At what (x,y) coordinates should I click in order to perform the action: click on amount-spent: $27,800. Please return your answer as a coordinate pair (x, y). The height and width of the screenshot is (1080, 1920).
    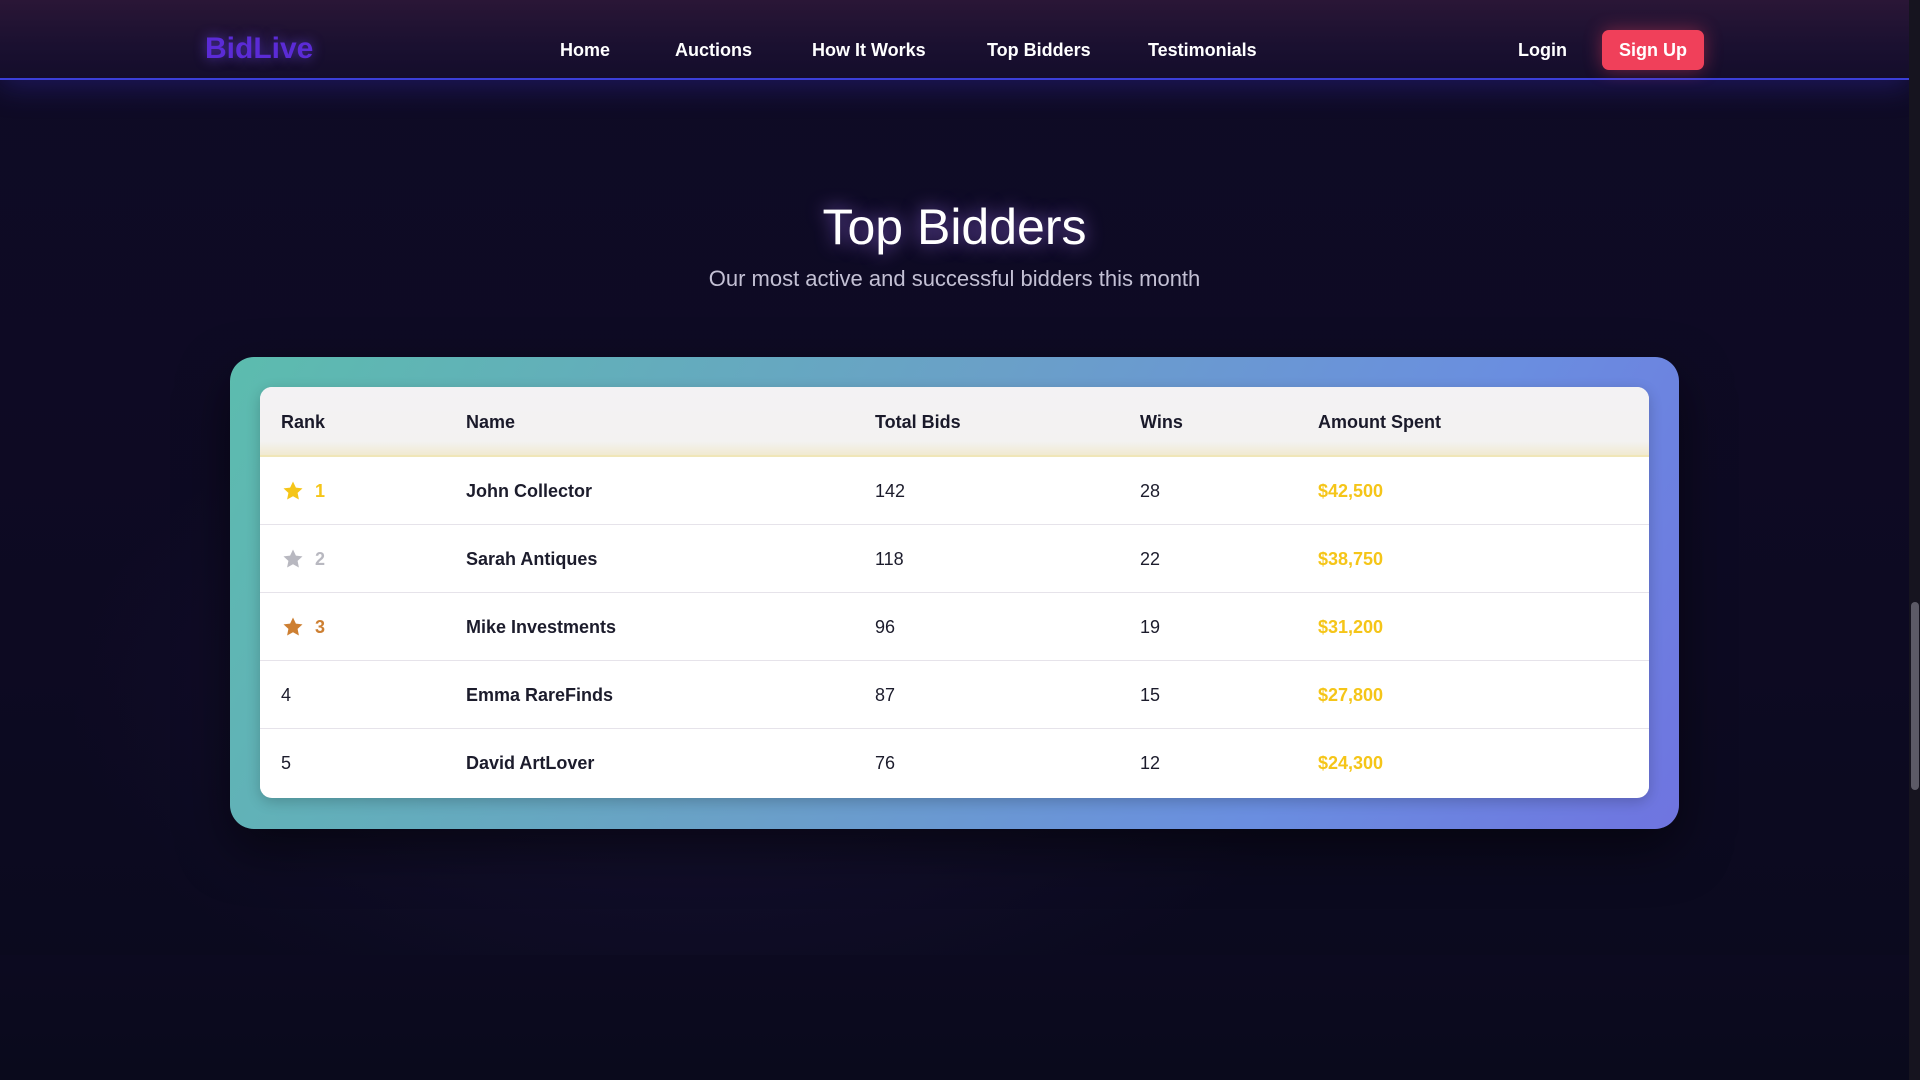
    Looking at the image, I should click on (1351, 695).